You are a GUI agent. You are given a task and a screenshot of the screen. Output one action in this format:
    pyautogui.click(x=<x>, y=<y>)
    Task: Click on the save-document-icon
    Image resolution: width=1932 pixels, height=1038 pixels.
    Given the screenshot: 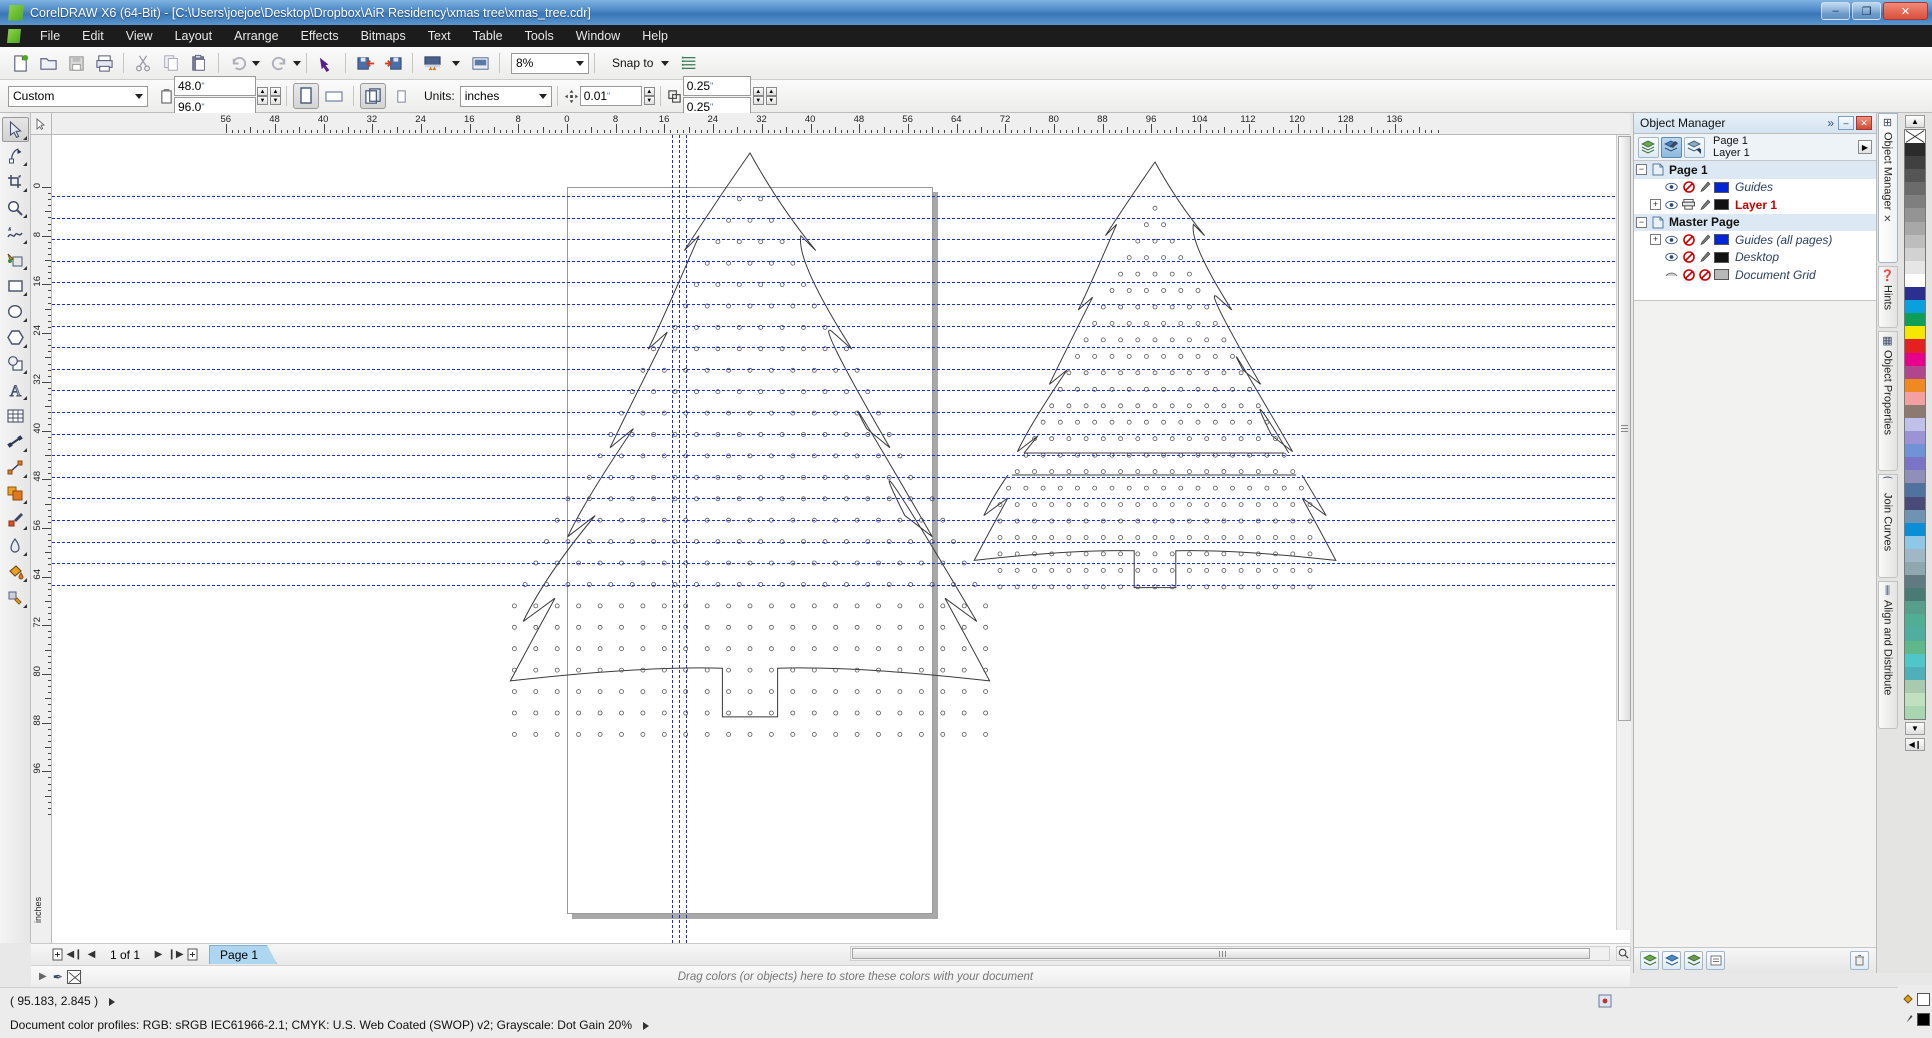 What is the action you would take?
    pyautogui.click(x=76, y=63)
    